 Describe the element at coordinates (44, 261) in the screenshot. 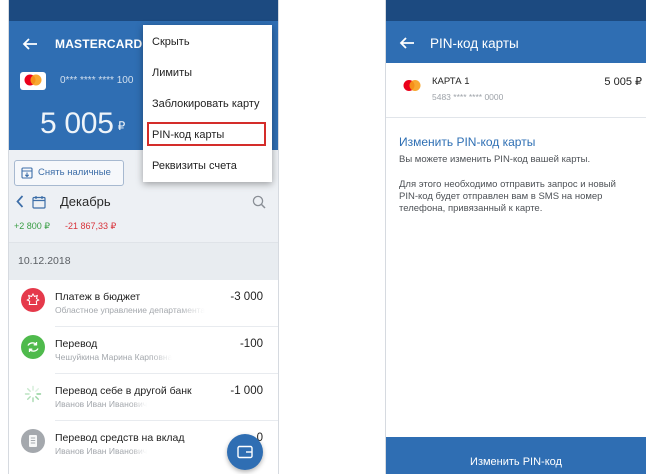

I see `date-label: 10.12.2018` at that location.